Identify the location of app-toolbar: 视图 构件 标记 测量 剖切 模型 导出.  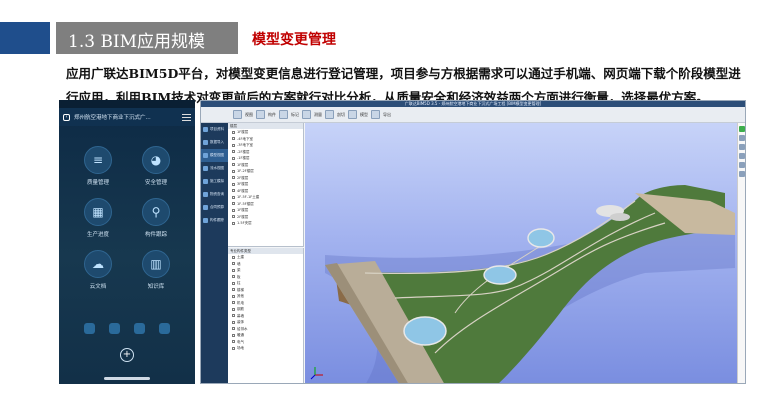
(473, 115).